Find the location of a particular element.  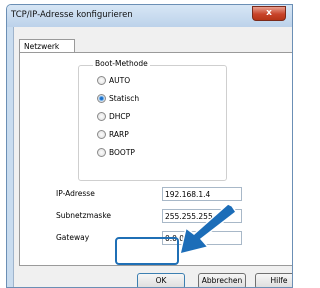

tab-label: Netzwerk is located at coordinates (42, 46).